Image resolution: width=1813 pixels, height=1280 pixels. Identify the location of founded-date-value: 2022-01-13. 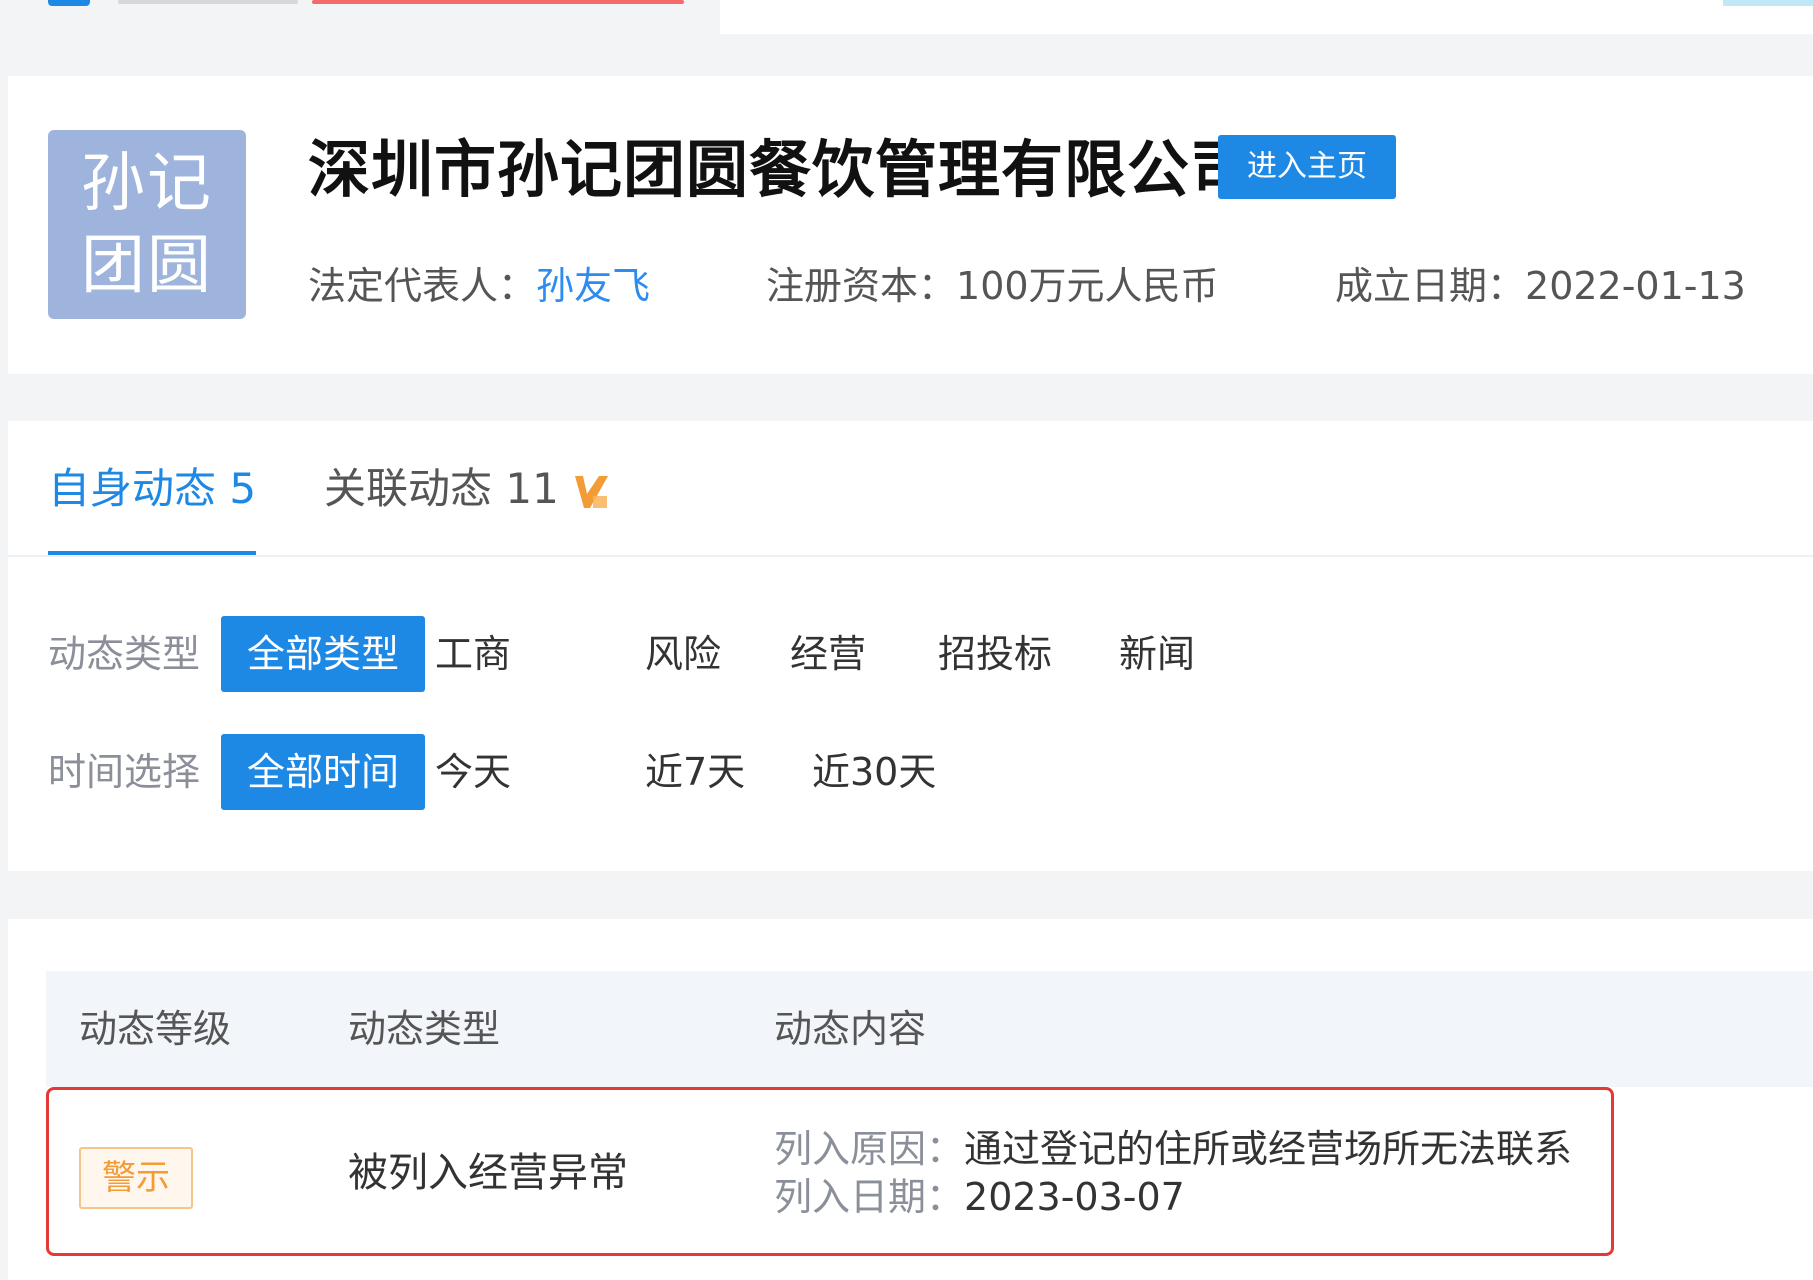
(1635, 286).